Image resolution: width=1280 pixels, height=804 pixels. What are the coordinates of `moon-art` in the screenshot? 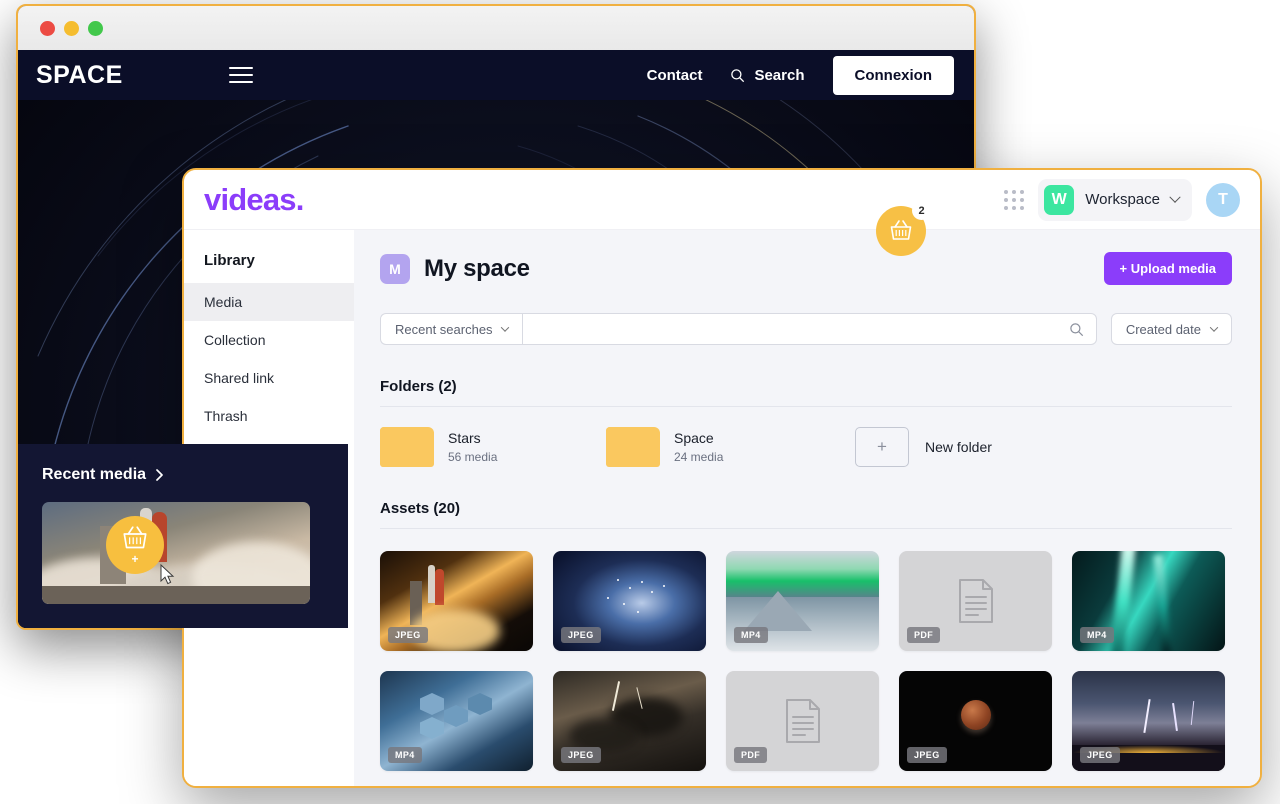 It's located at (975, 715).